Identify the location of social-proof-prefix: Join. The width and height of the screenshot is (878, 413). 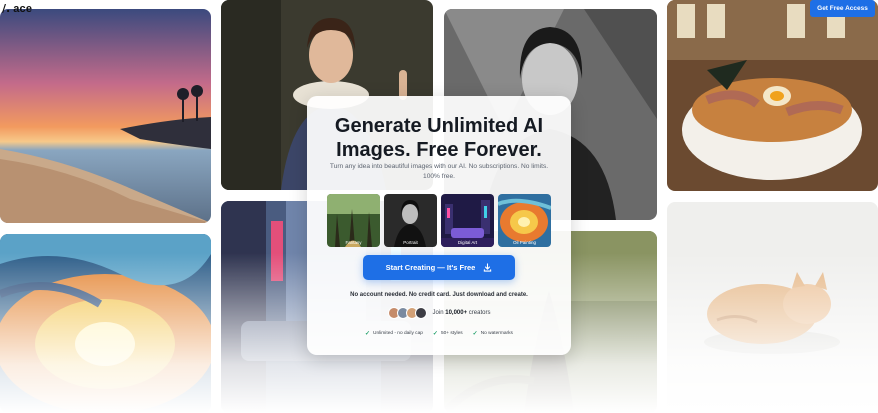
(438, 313).